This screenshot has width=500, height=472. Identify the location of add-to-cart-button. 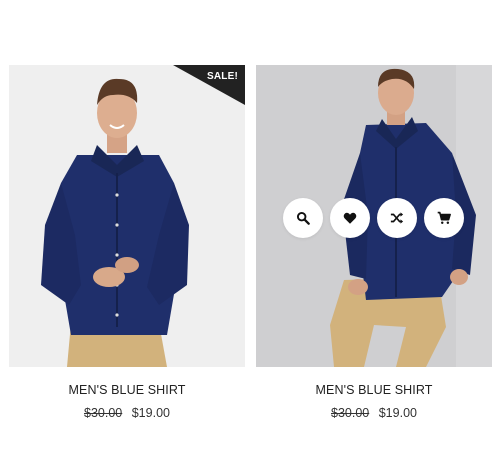
(444, 218).